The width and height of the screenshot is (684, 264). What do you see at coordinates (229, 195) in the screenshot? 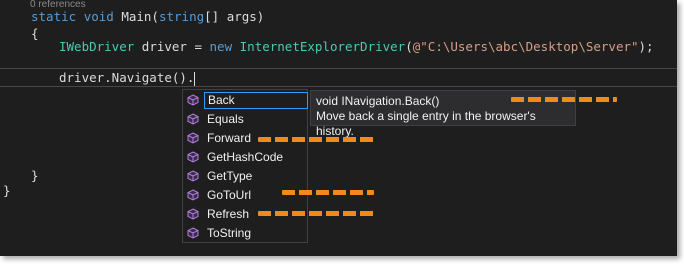
I see `completion-item-label: GoToUrl` at bounding box center [229, 195].